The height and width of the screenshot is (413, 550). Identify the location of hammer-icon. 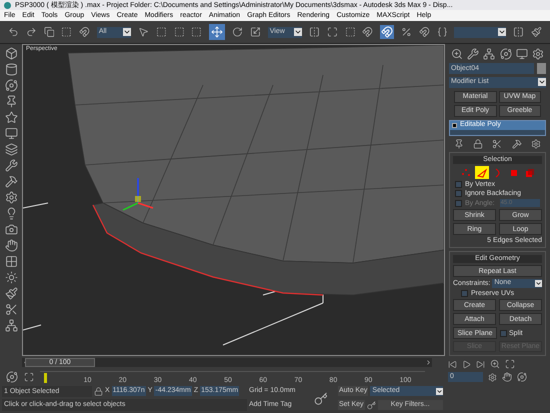
(11, 181).